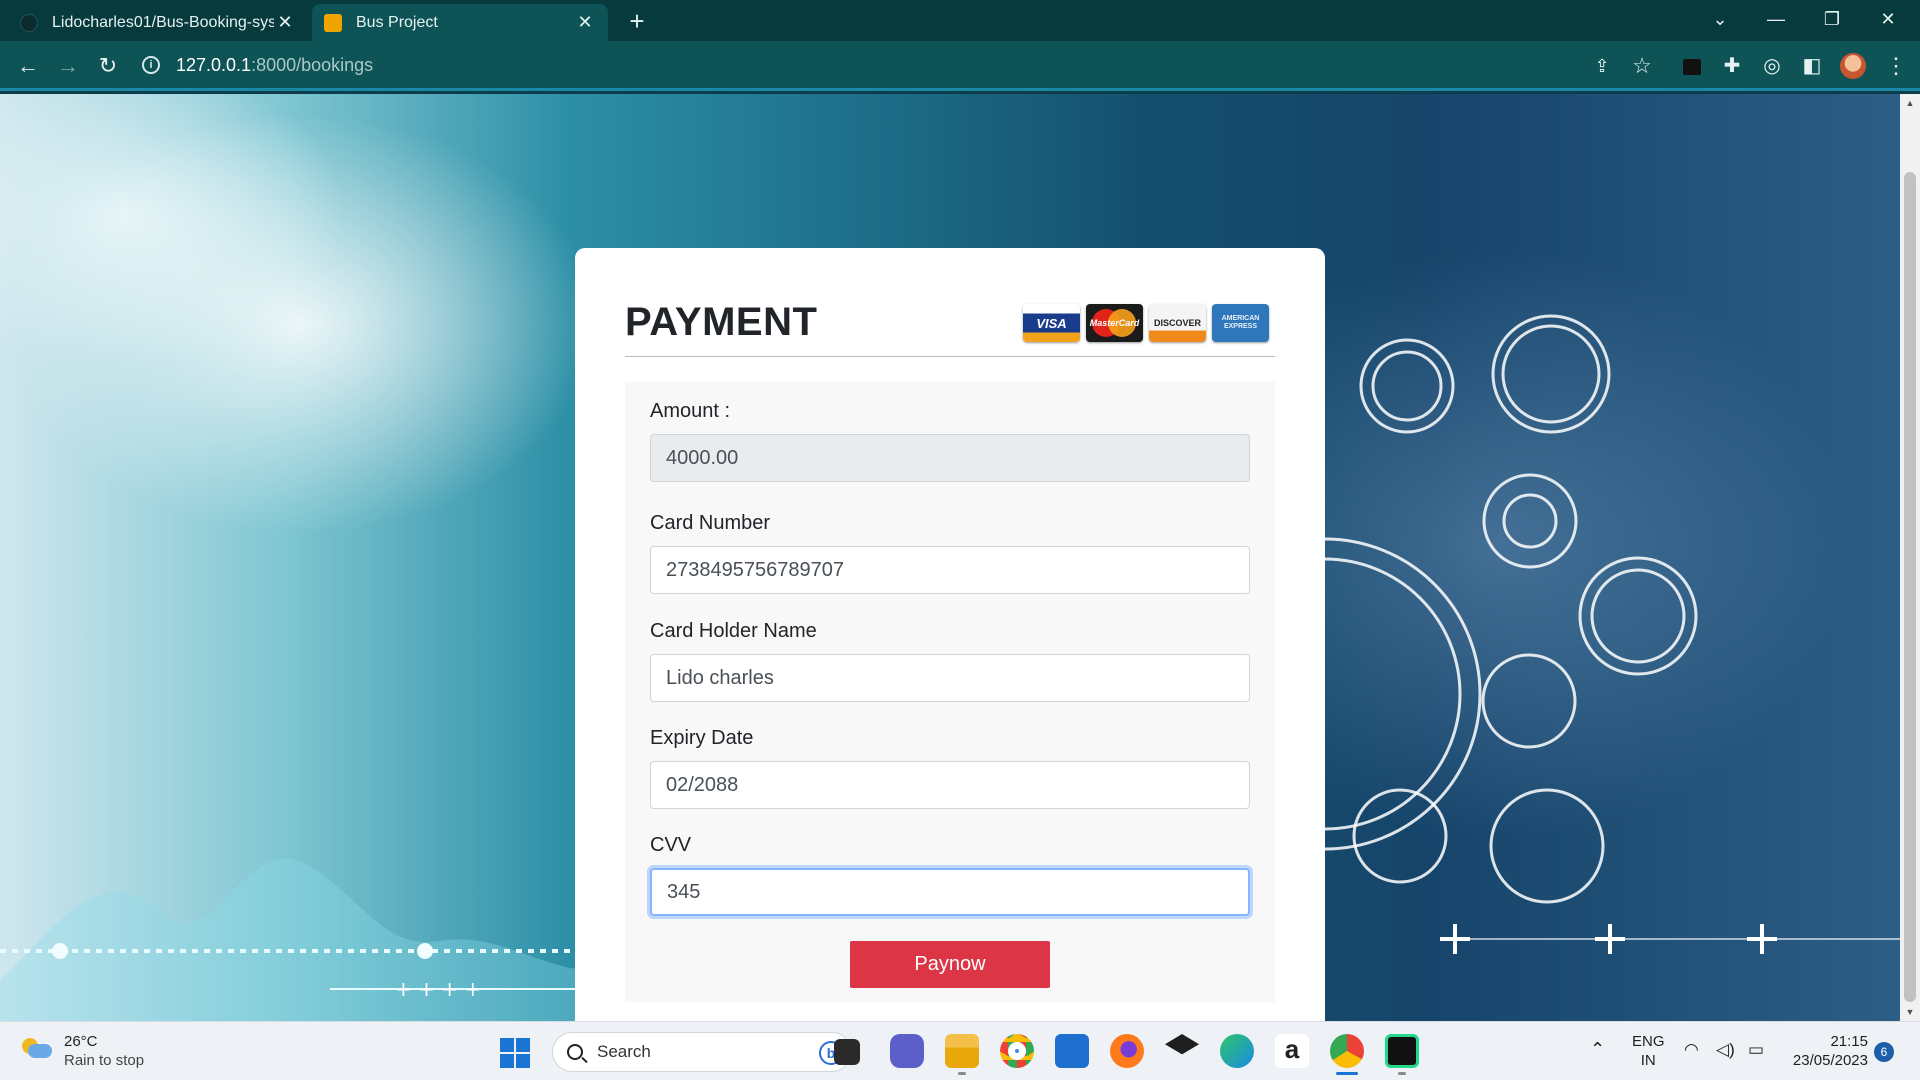  Describe the element at coordinates (1072, 1051) in the screenshot. I see `microsoft-store-icon` at that location.